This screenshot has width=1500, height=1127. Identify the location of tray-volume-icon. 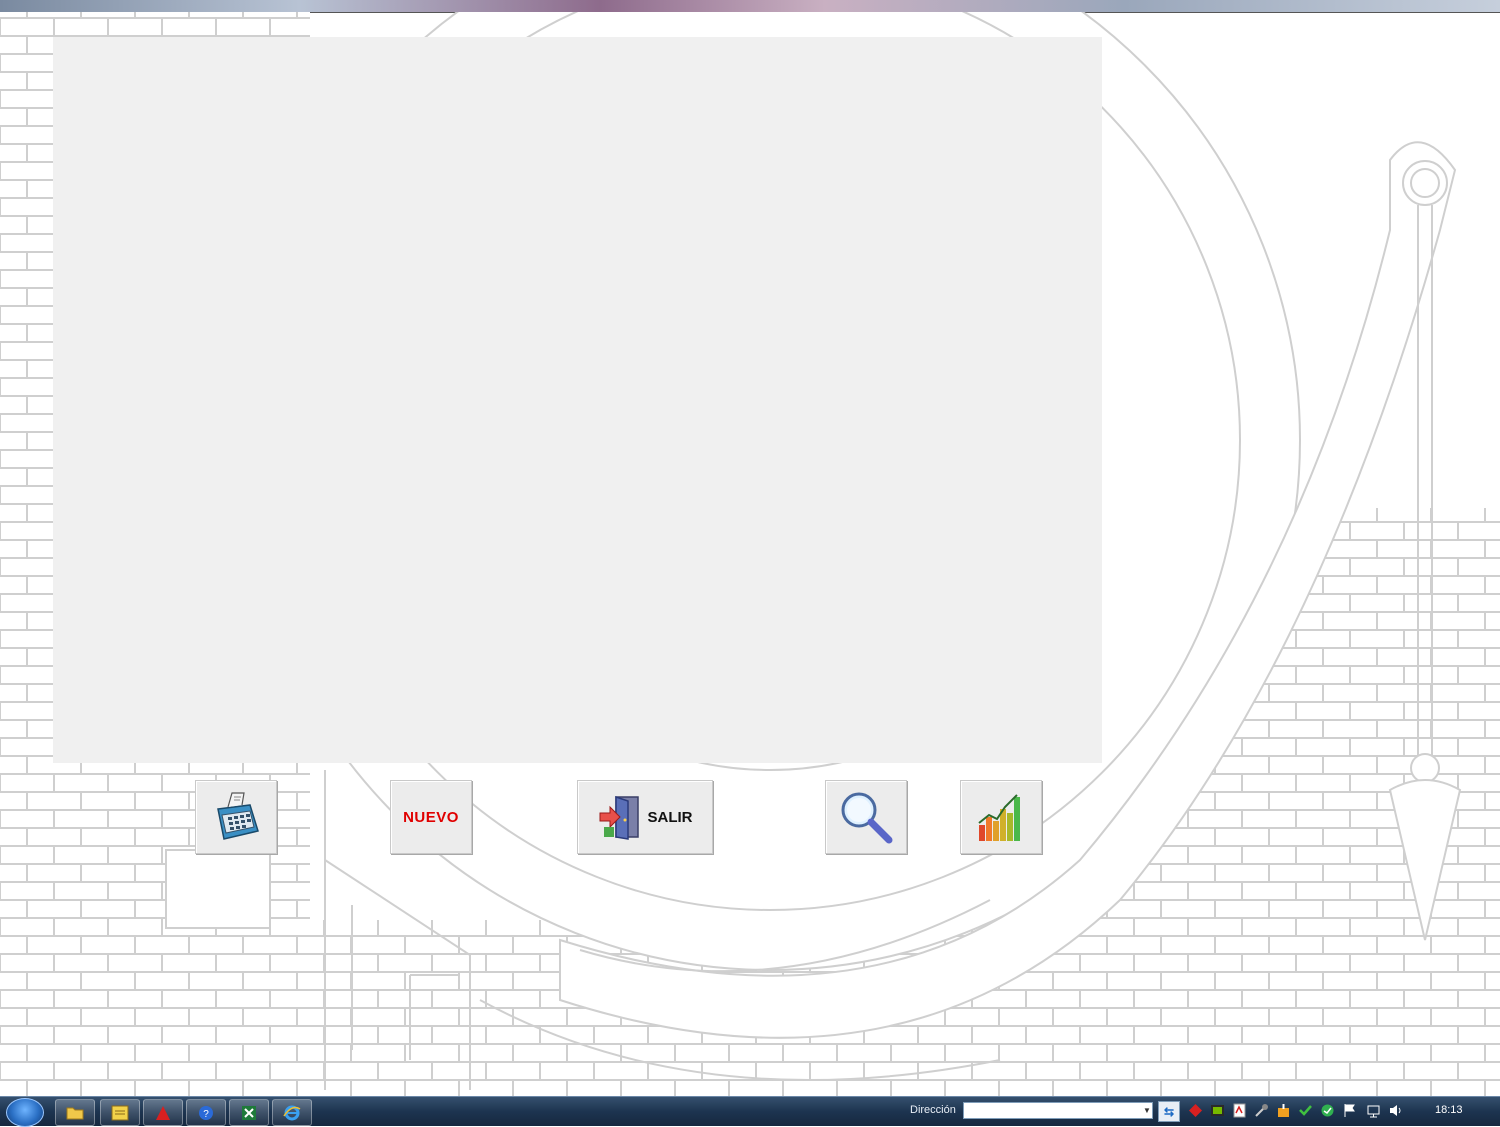
(1395, 1110).